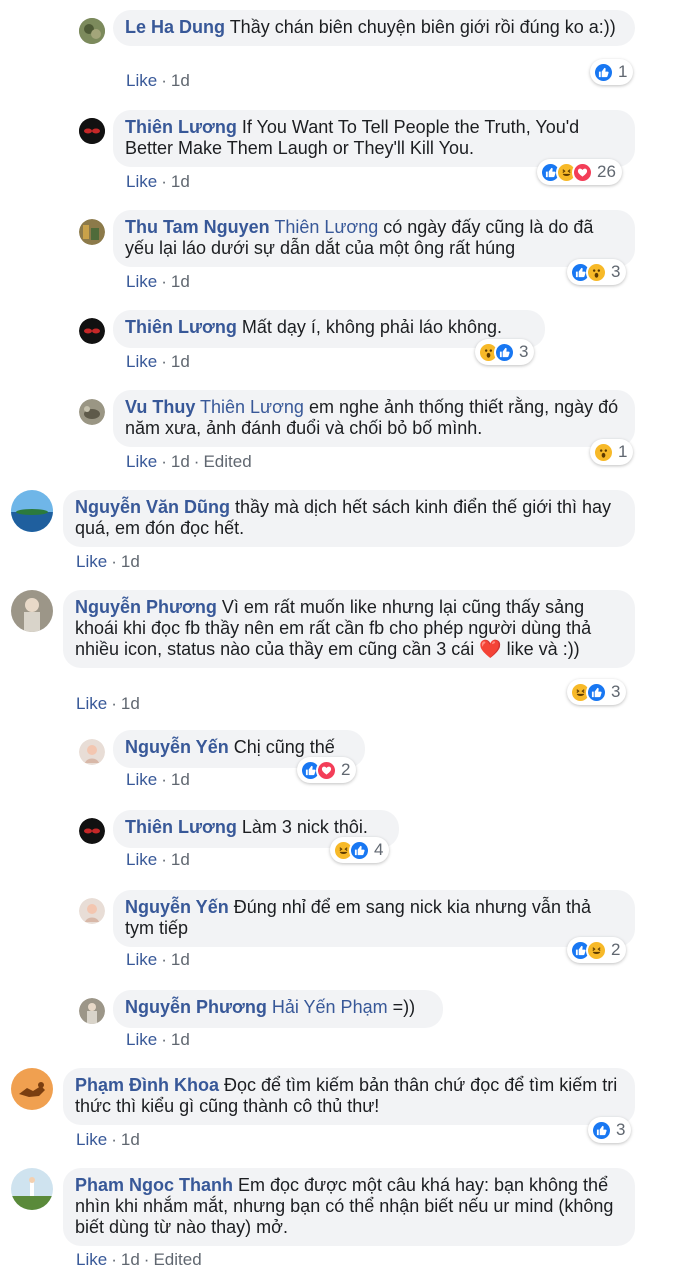  What do you see at coordinates (160, 407) in the screenshot?
I see `comment-author: Vu Thuy` at bounding box center [160, 407].